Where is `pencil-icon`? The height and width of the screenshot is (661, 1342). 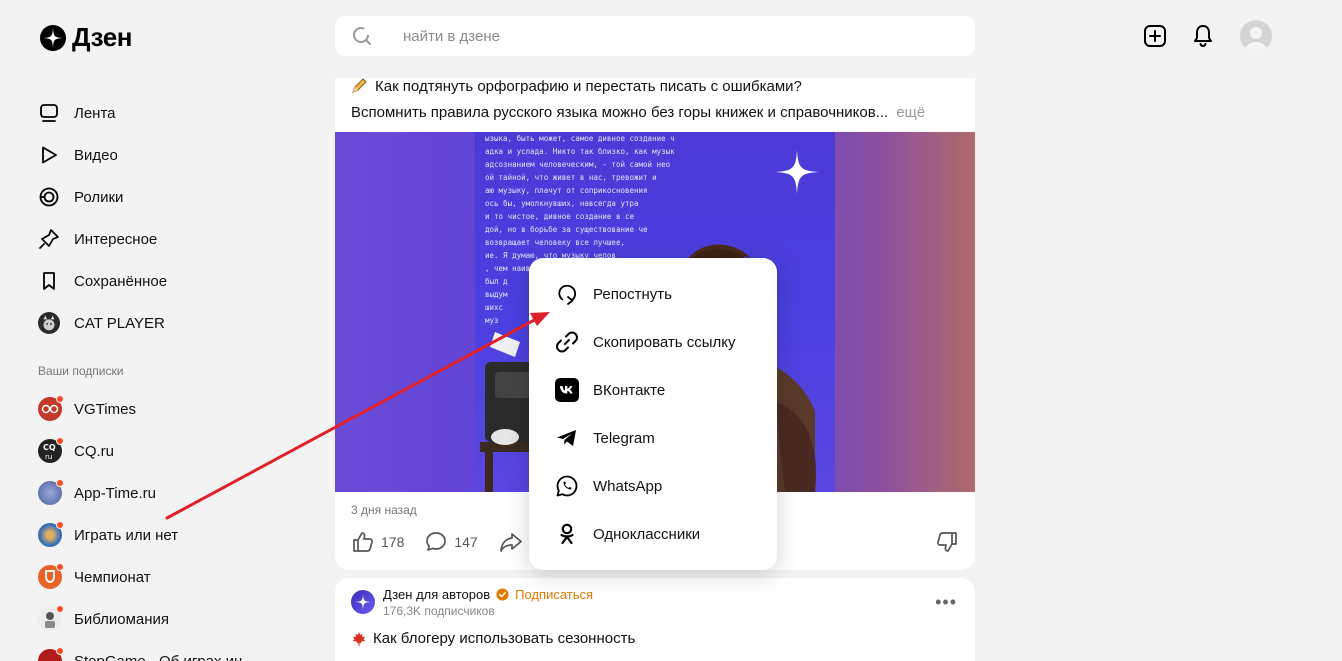 pencil-icon is located at coordinates (359, 85).